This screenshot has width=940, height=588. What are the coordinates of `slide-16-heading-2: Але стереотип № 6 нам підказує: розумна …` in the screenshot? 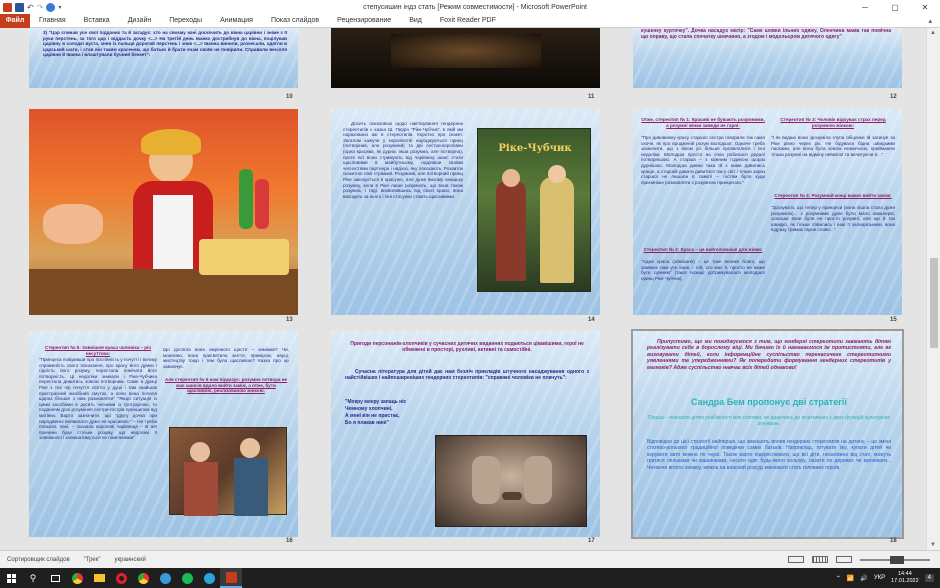 It's located at (226, 385).